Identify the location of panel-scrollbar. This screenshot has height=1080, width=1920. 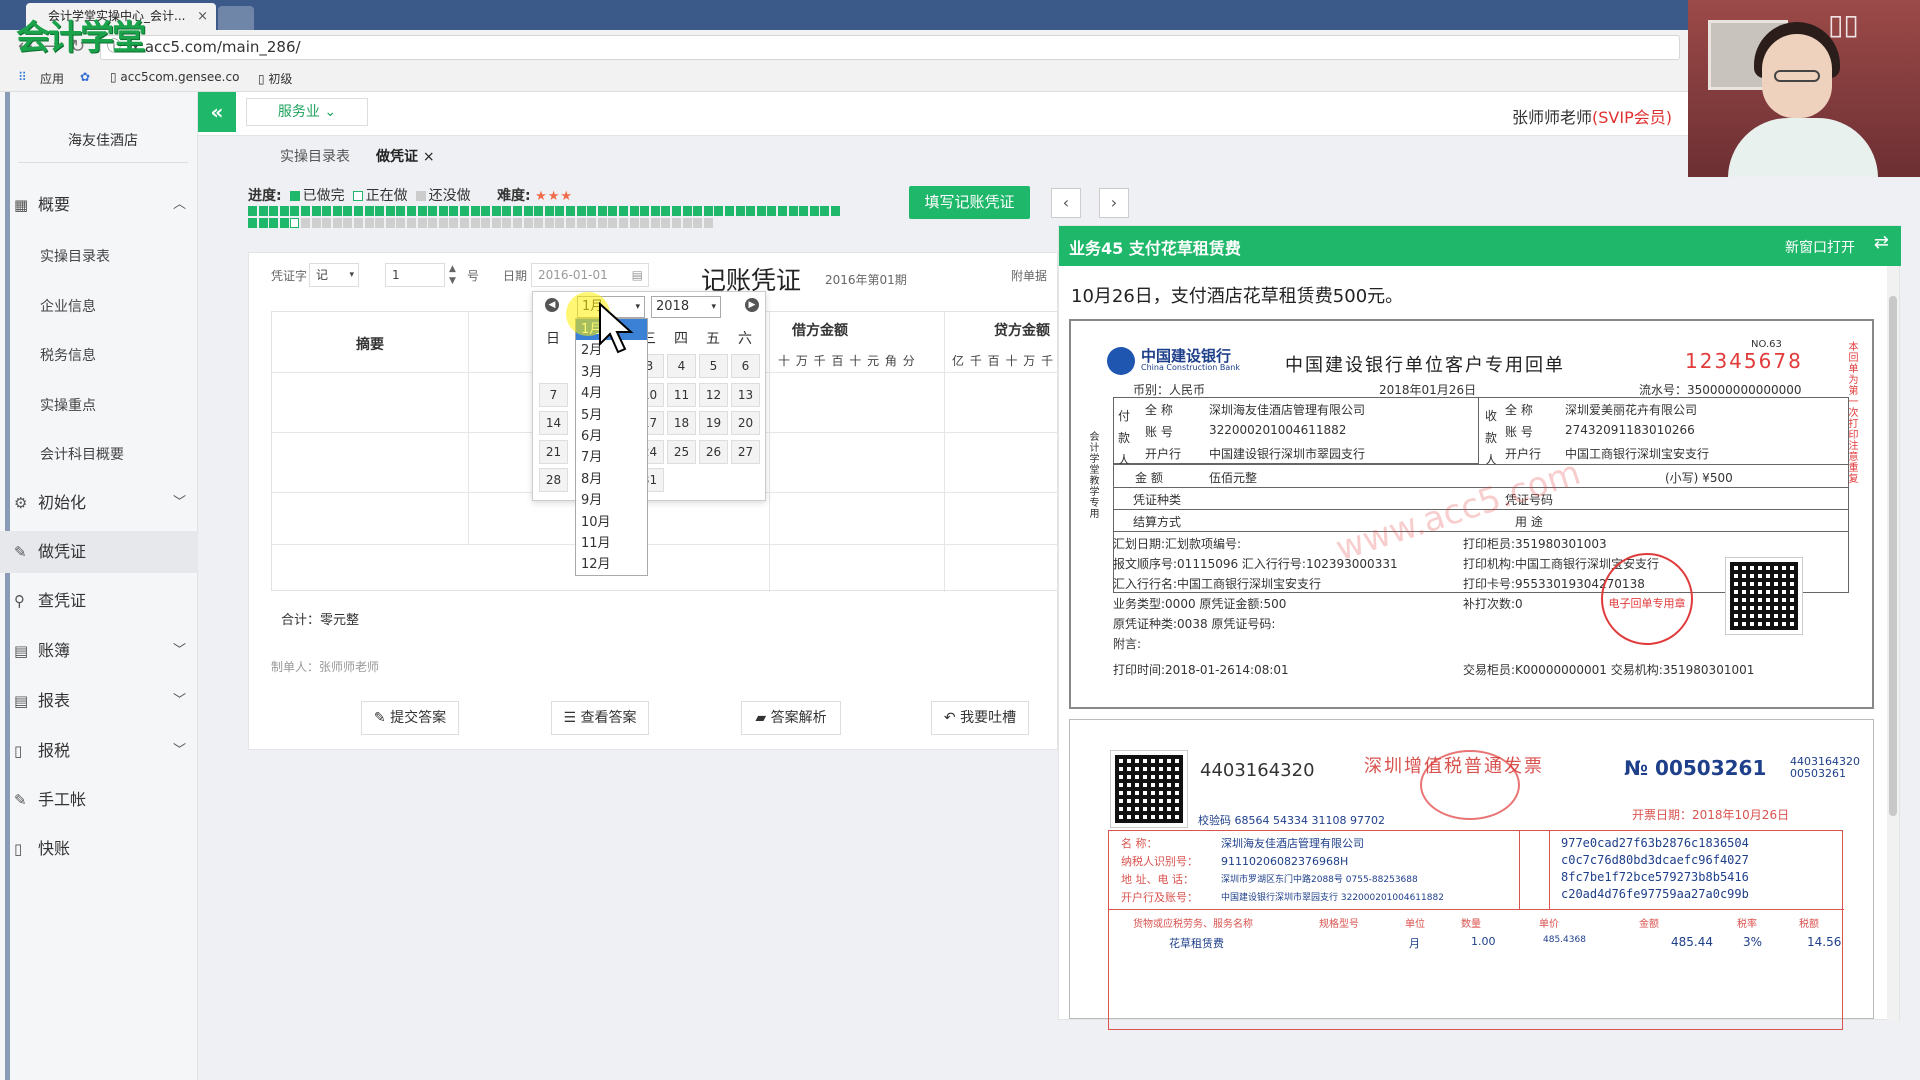
(1893, 643).